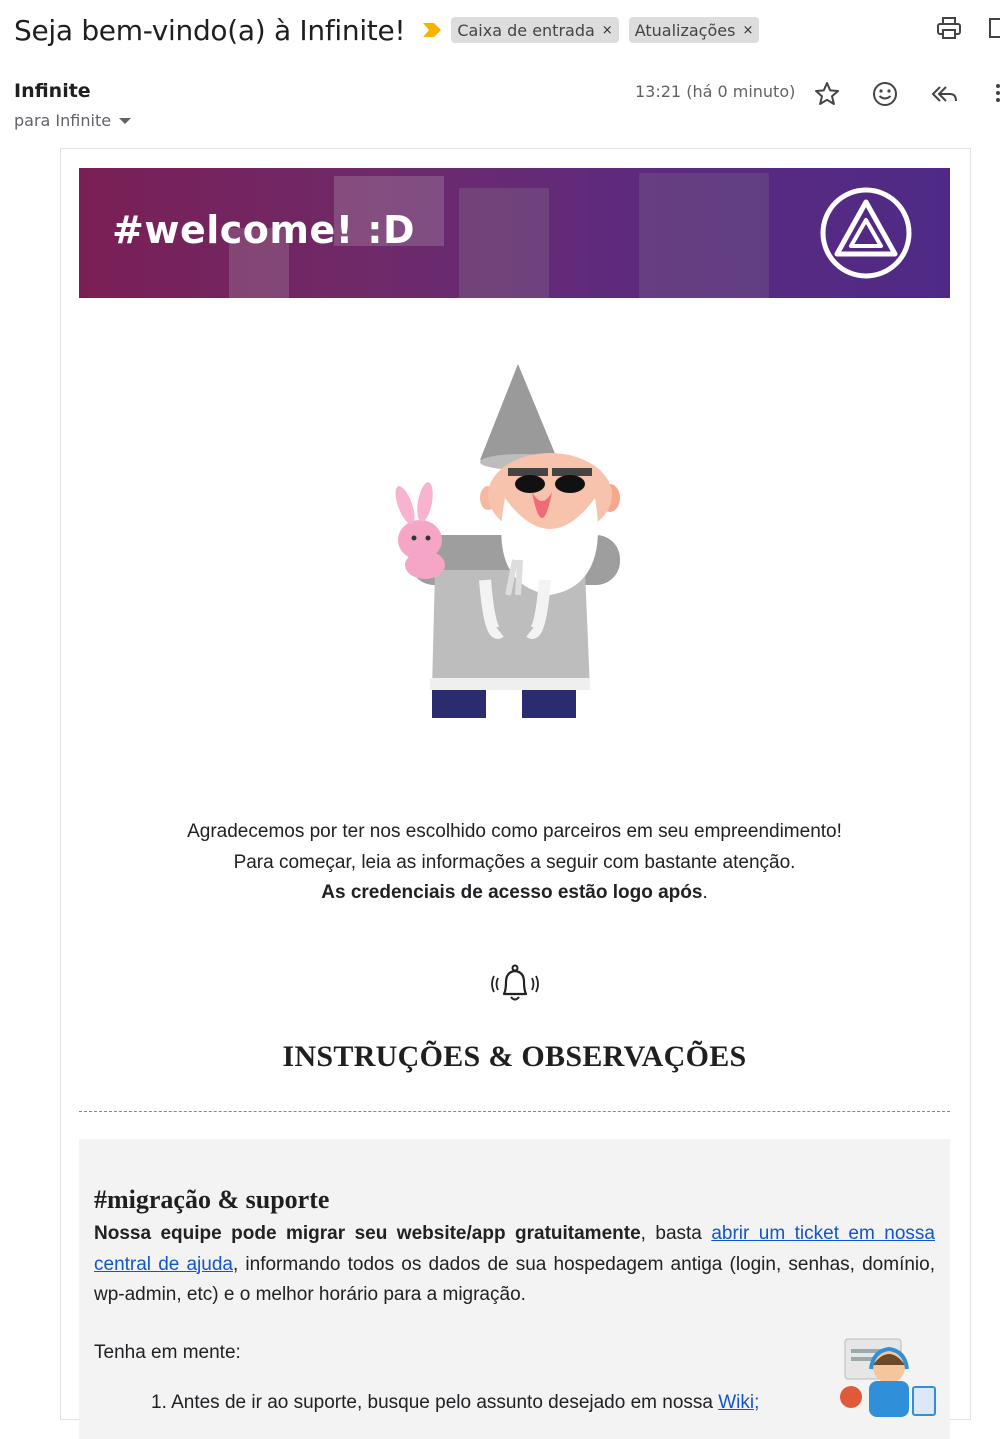 This screenshot has width=1000, height=1439. Describe the element at coordinates (998, 93) in the screenshot. I see `more-options-icon` at that location.